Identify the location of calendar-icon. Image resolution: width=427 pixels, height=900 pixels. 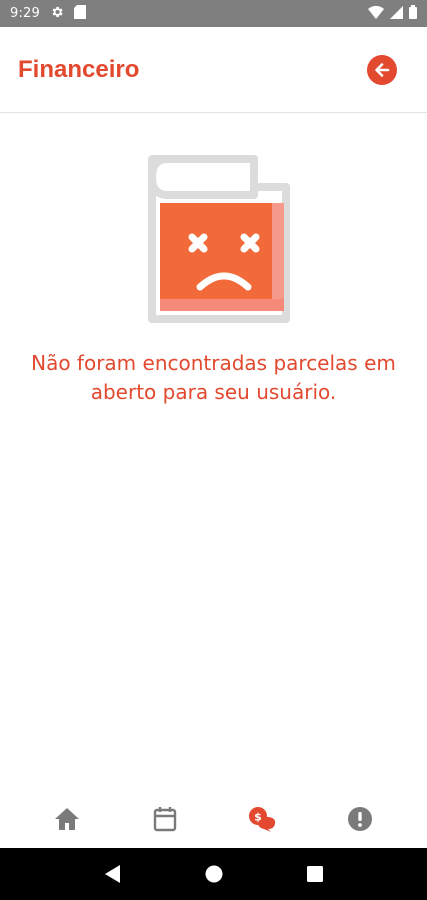
(164, 819).